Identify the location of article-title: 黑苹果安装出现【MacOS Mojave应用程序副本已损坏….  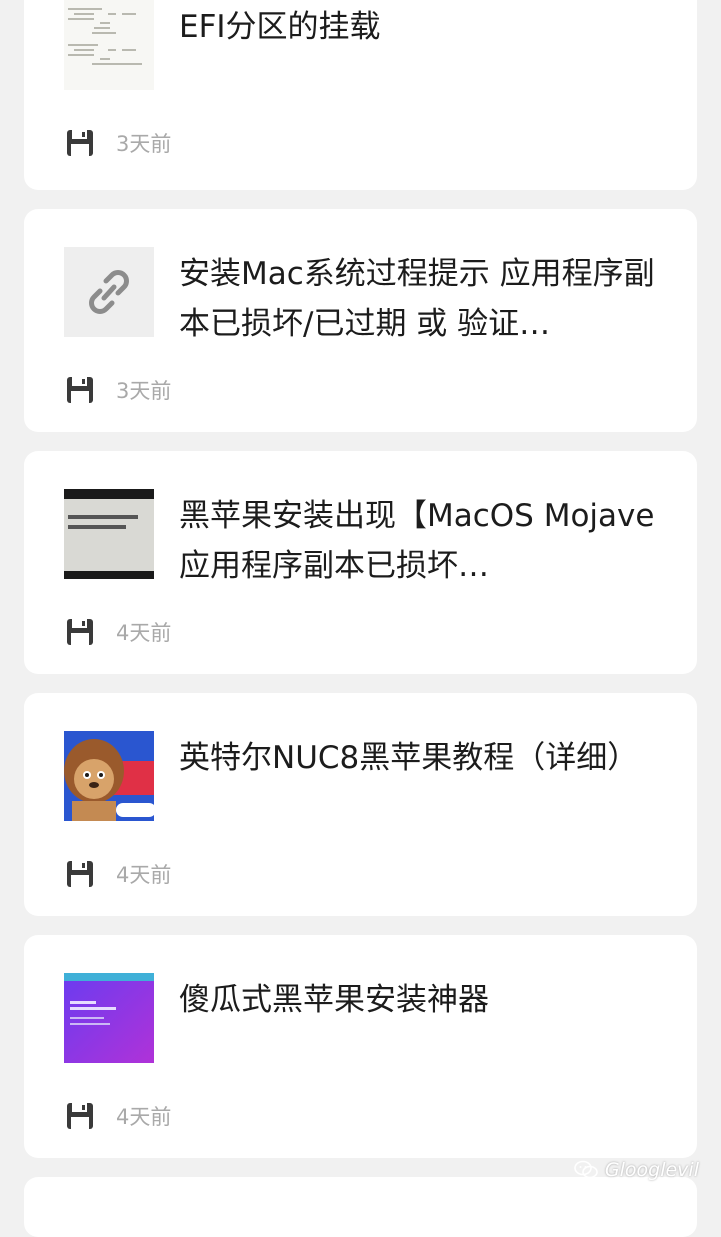
(419, 541).